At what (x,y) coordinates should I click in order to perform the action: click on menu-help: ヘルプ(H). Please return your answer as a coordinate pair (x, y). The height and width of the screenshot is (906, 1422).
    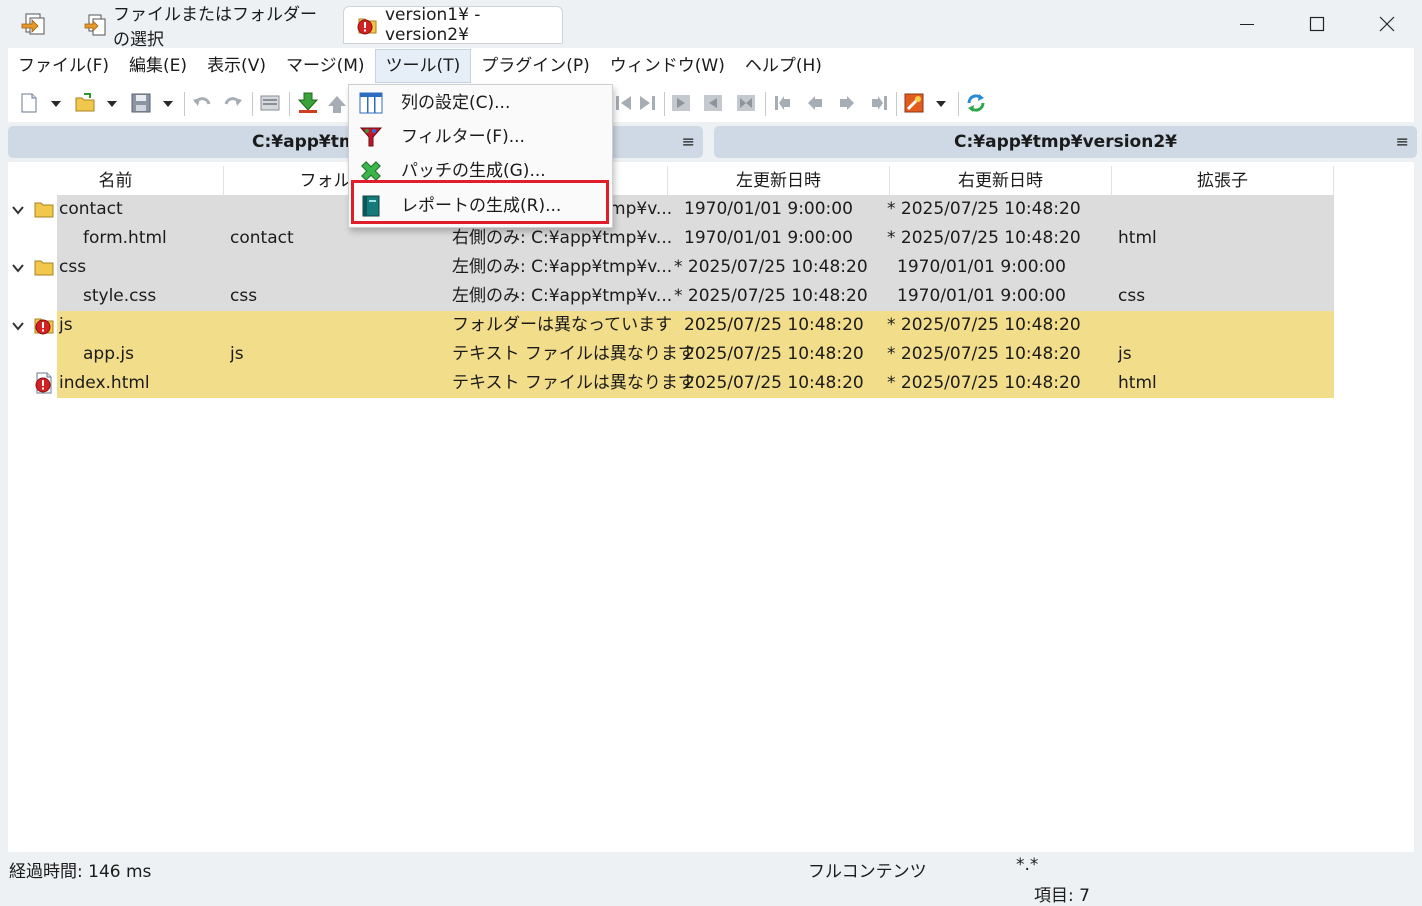
    Looking at the image, I should click on (783, 66).